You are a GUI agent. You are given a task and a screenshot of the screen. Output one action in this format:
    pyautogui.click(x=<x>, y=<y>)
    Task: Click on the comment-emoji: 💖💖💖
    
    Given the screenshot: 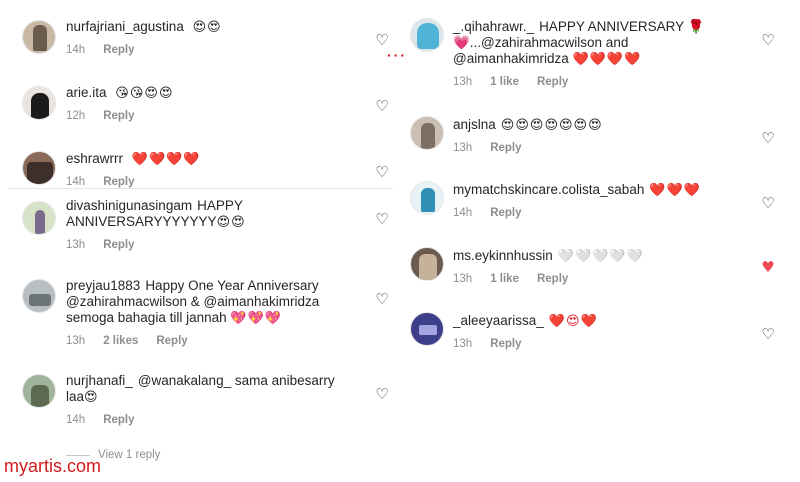 What is the action you would take?
    pyautogui.click(x=256, y=318)
    